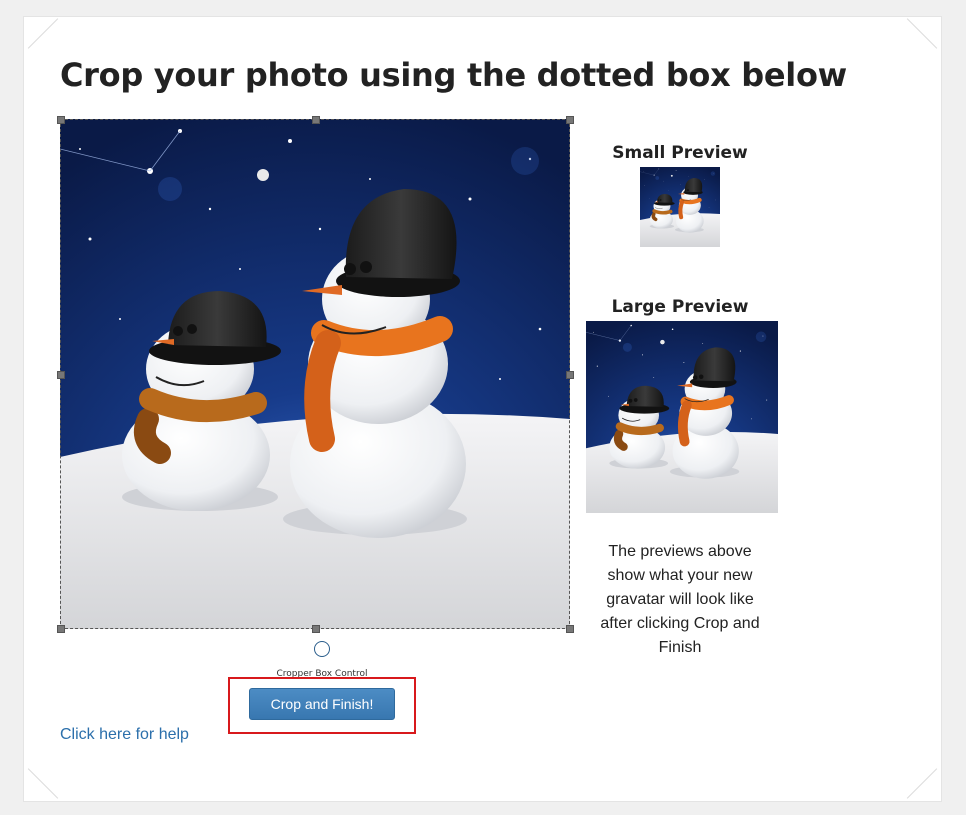 The image size is (966, 815). Describe the element at coordinates (61, 120) in the screenshot. I see `crop-handle-top-left` at that location.